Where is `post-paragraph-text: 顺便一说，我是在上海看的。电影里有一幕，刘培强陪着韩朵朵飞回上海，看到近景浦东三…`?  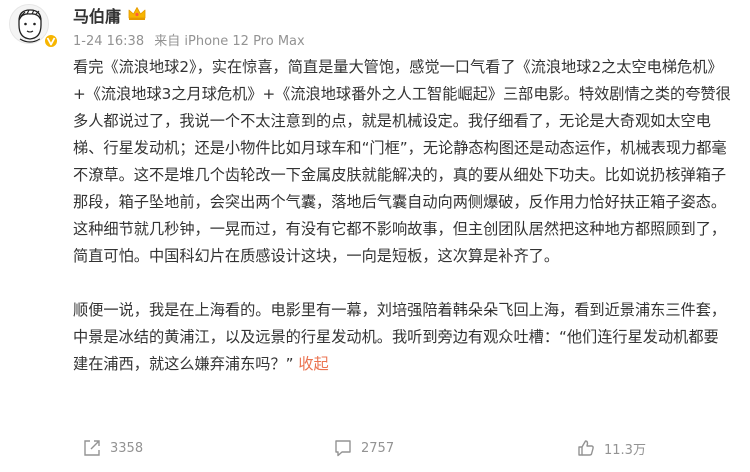
post-paragraph-text: 顺便一说，我是在上海看的。电影里有一幕，刘培强陪着韩朵朵飞回上海，看到近景浦东三… is located at coordinates (400, 337).